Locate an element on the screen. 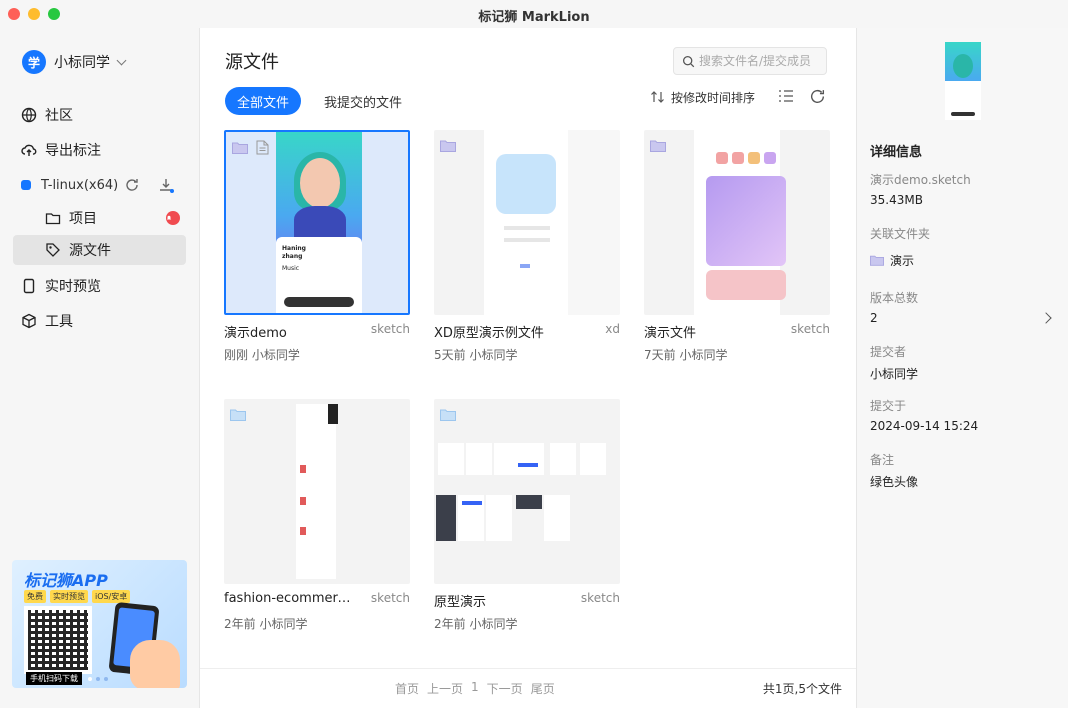 This screenshot has width=1068, height=708. promo-tag: 实时预览 is located at coordinates (69, 596).